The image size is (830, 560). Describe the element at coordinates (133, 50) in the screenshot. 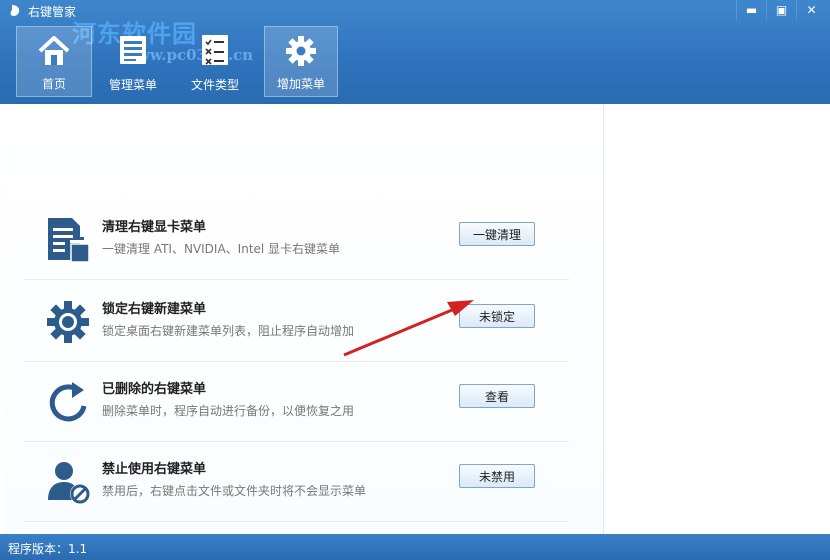

I see `menu-list-icon` at that location.